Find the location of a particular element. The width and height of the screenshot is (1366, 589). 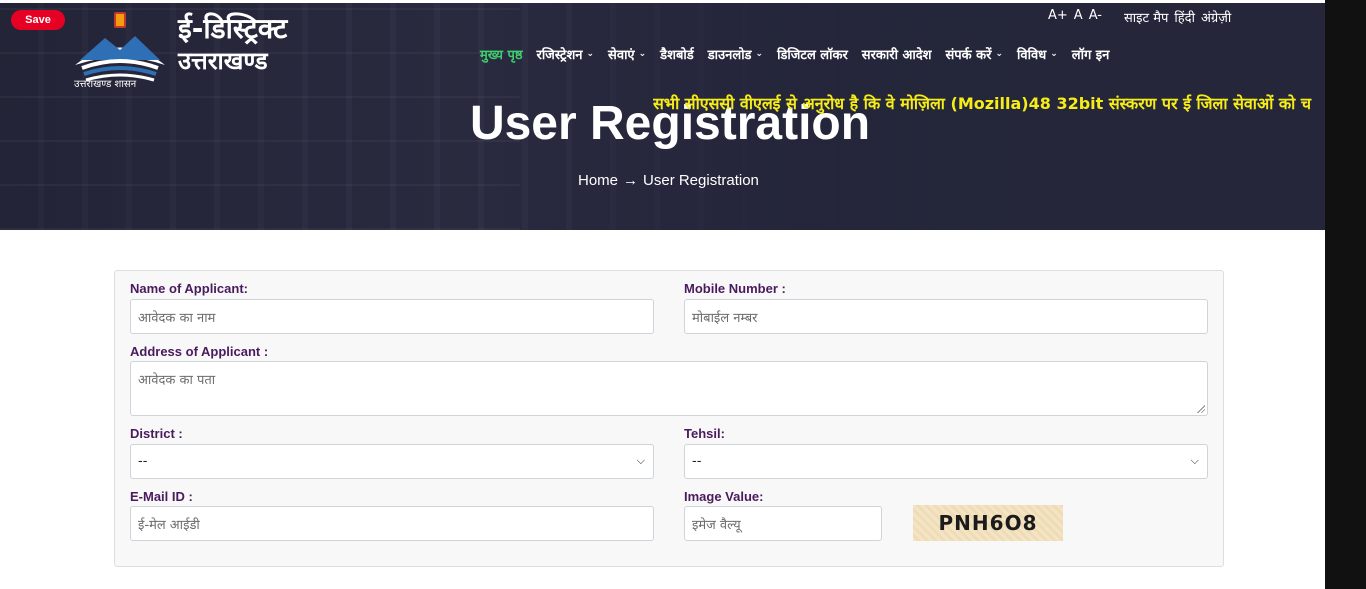

top-bar is located at coordinates (662, 1).